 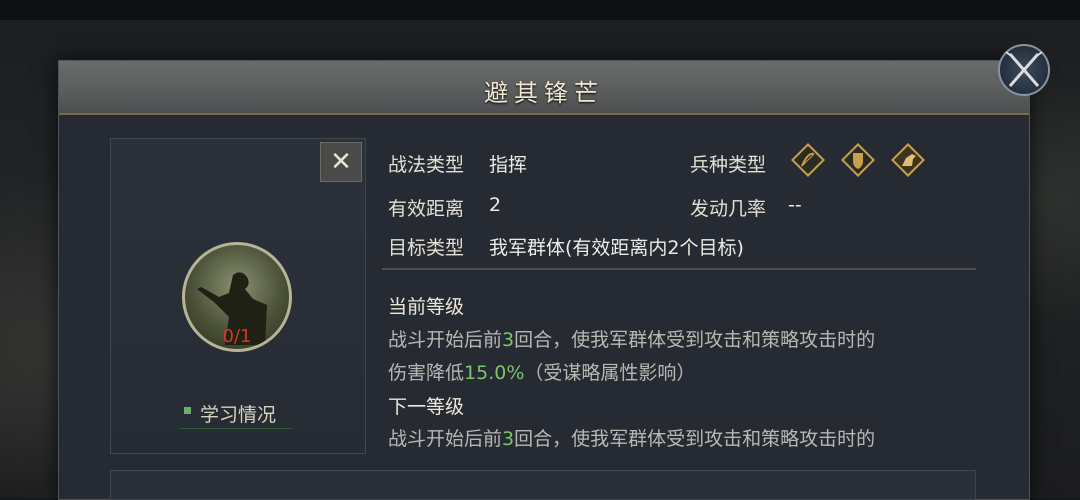 What do you see at coordinates (616, 248) in the screenshot?
I see `target-value: 我军群体(有效距离内2个目标)` at bounding box center [616, 248].